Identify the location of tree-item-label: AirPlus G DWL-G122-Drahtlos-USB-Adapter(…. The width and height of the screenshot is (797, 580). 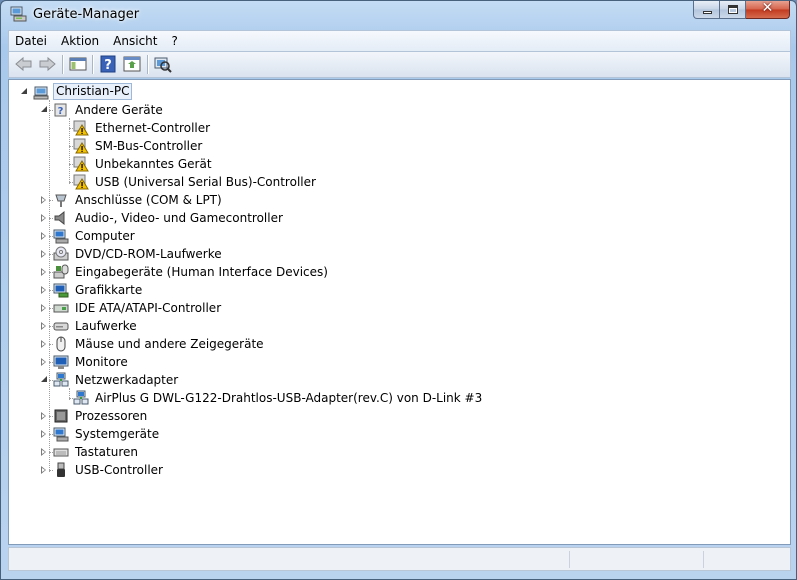
(289, 398).